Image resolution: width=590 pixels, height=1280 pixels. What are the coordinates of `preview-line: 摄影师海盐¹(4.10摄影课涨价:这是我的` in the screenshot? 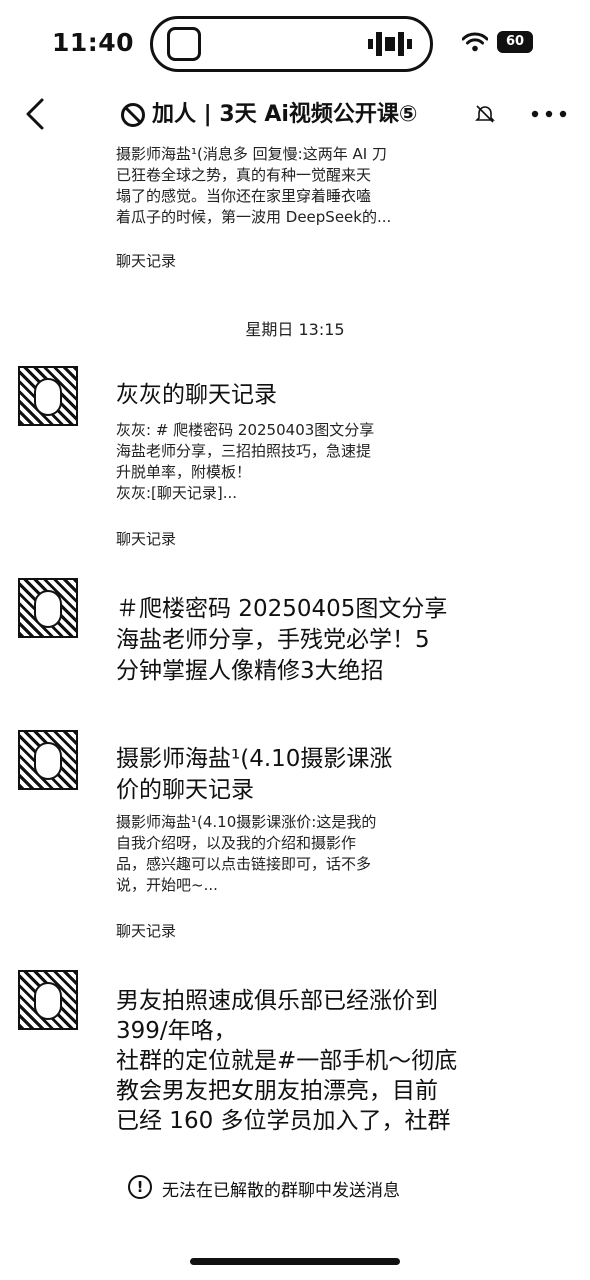 It's located at (246, 822).